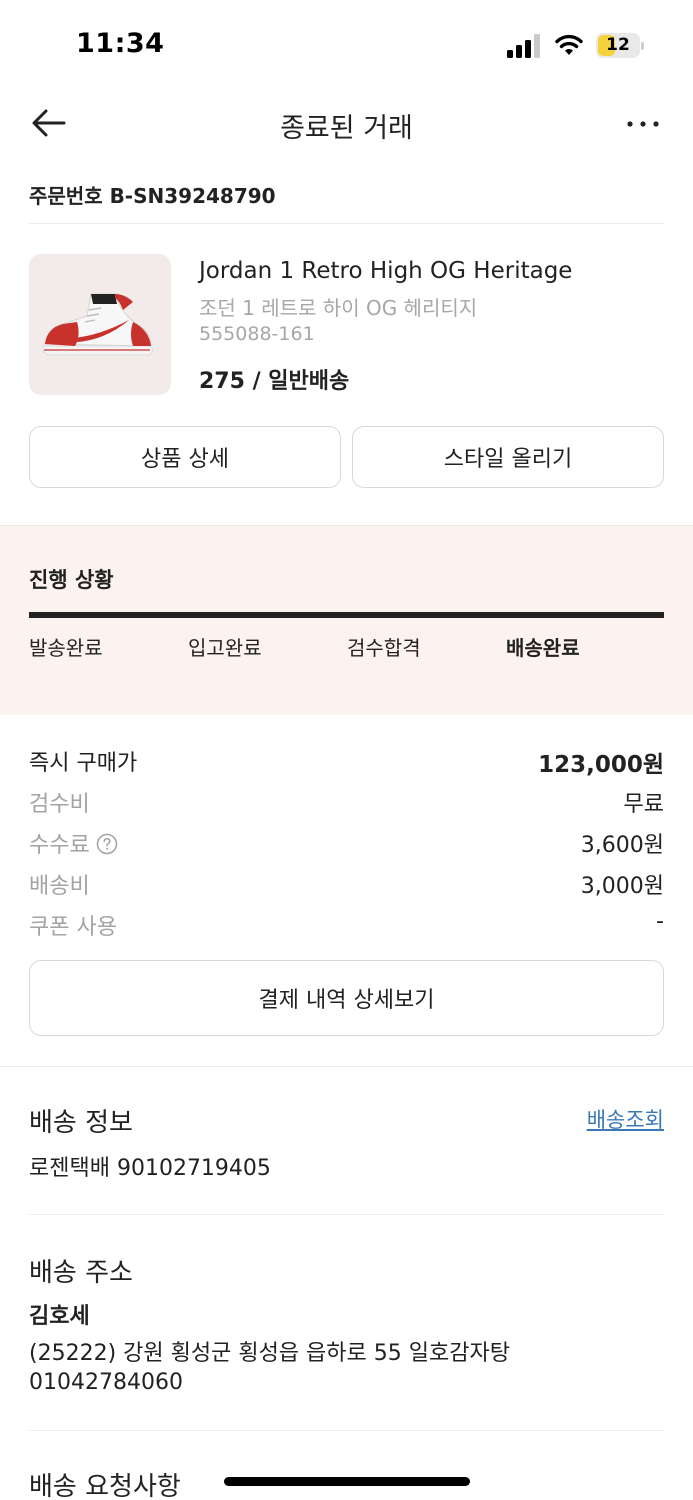  Describe the element at coordinates (59, 886) in the screenshot. I see `price-label: 배송비` at that location.